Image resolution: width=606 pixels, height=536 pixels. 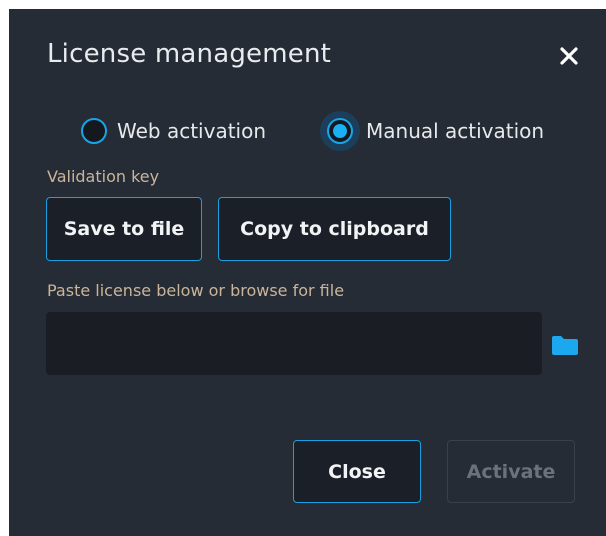 What do you see at coordinates (294, 343) in the screenshot?
I see `license-input` at bounding box center [294, 343].